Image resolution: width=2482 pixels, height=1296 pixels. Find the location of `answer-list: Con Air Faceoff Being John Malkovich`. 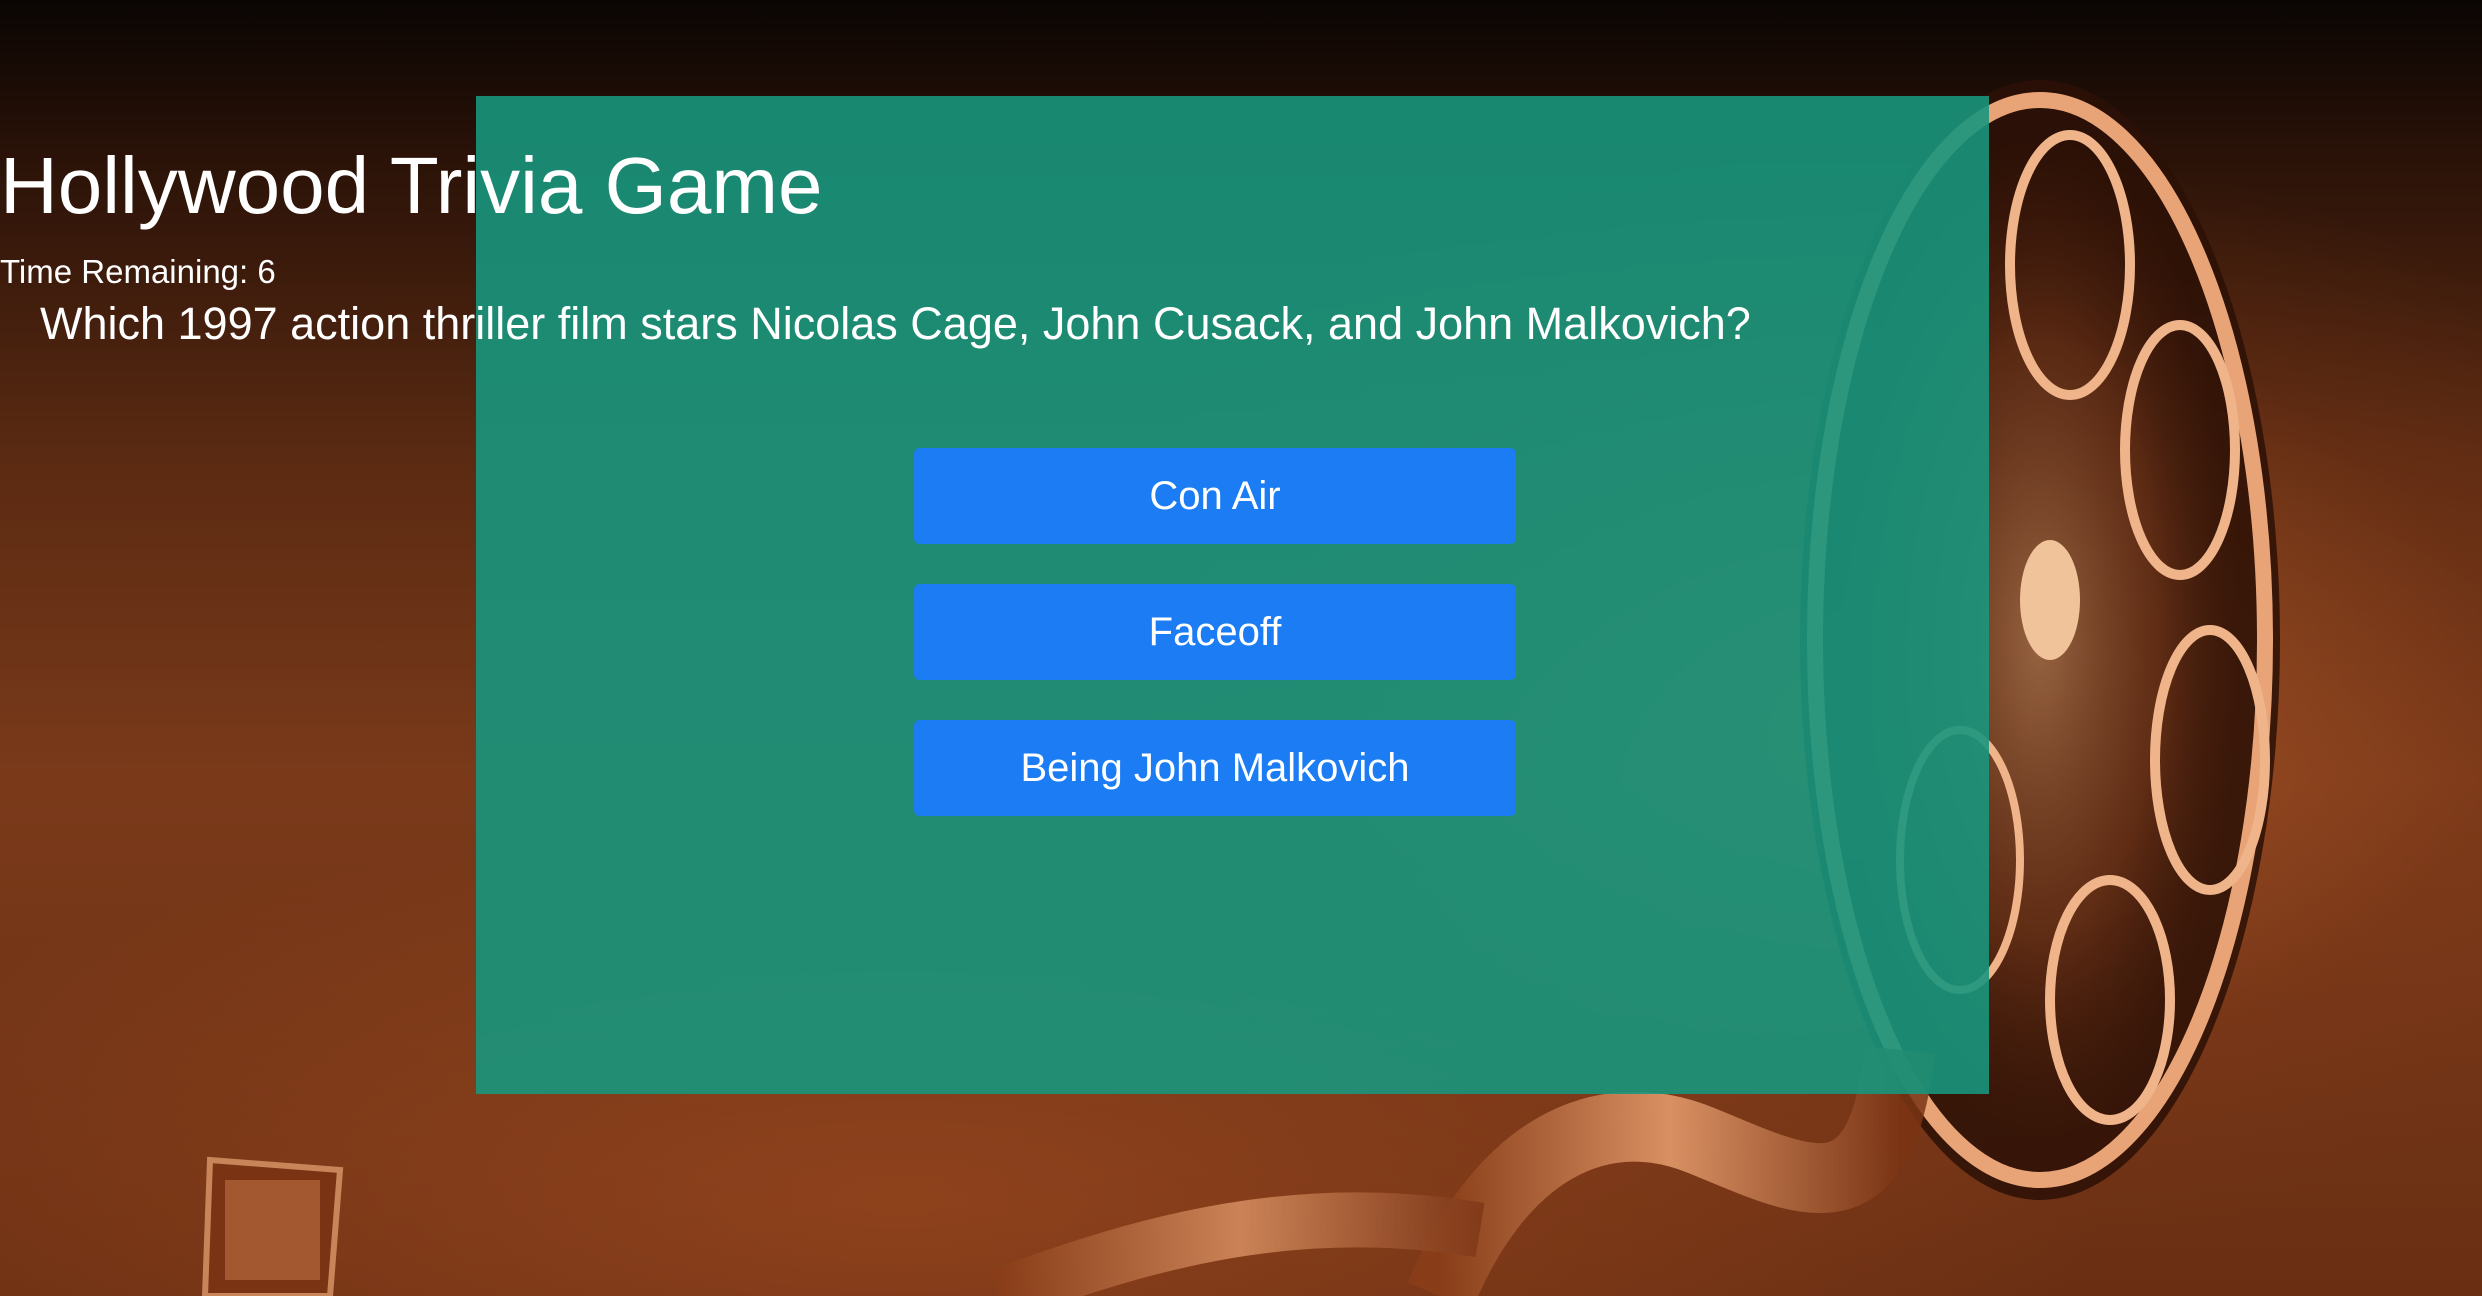

answer-list: Con Air Faceoff Being John Malkovich is located at coordinates (1215, 652).